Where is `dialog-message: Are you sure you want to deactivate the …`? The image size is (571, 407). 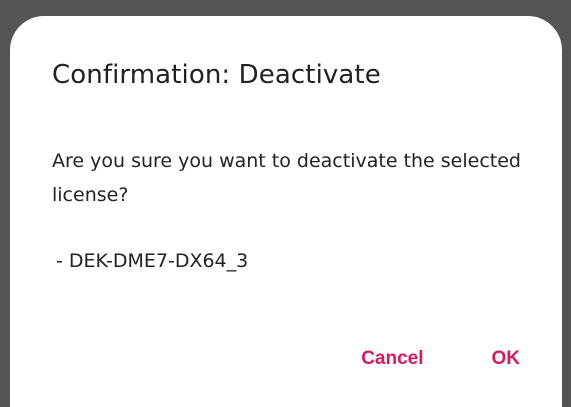
dialog-message: Are you sure you want to deactivate the … is located at coordinates (286, 178).